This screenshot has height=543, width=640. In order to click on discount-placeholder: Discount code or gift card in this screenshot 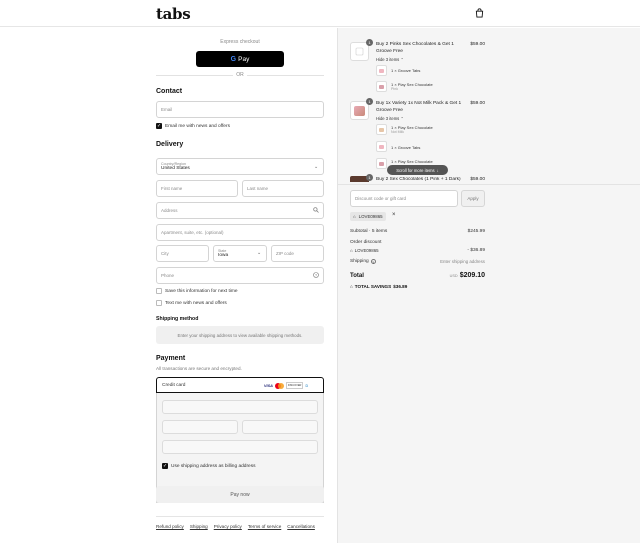, I will do `click(381, 198)`.